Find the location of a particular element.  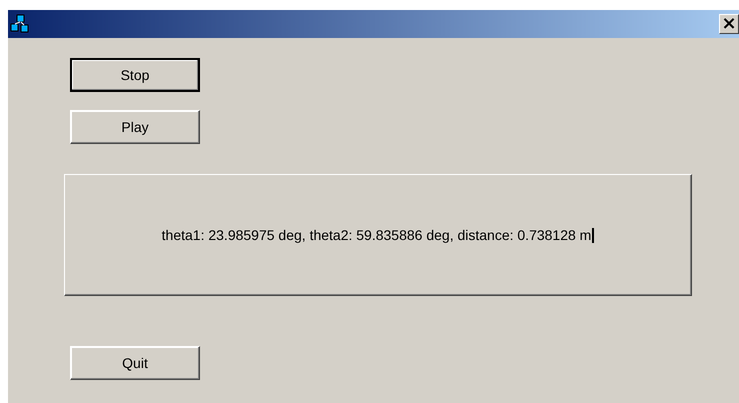

quit-button: Quit is located at coordinates (135, 363).